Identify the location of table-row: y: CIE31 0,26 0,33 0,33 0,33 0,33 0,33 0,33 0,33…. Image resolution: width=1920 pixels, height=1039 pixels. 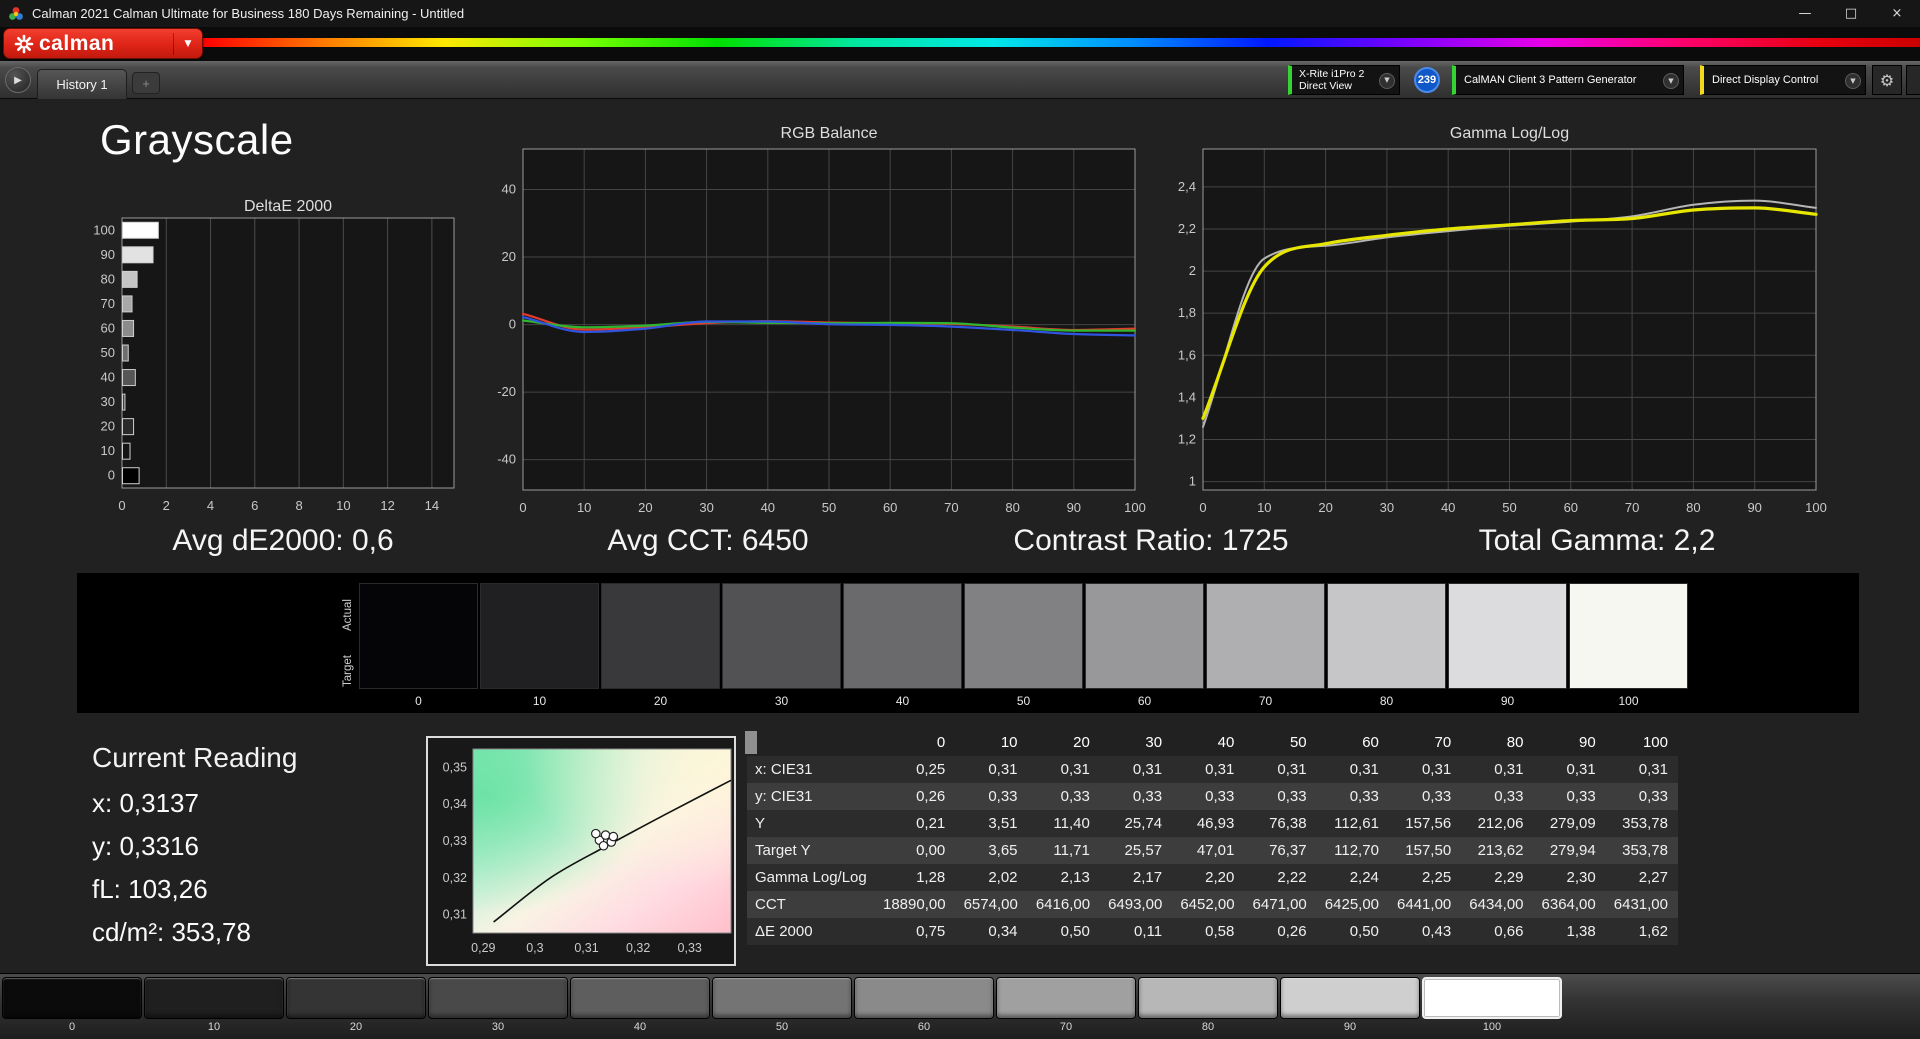
(1212, 796).